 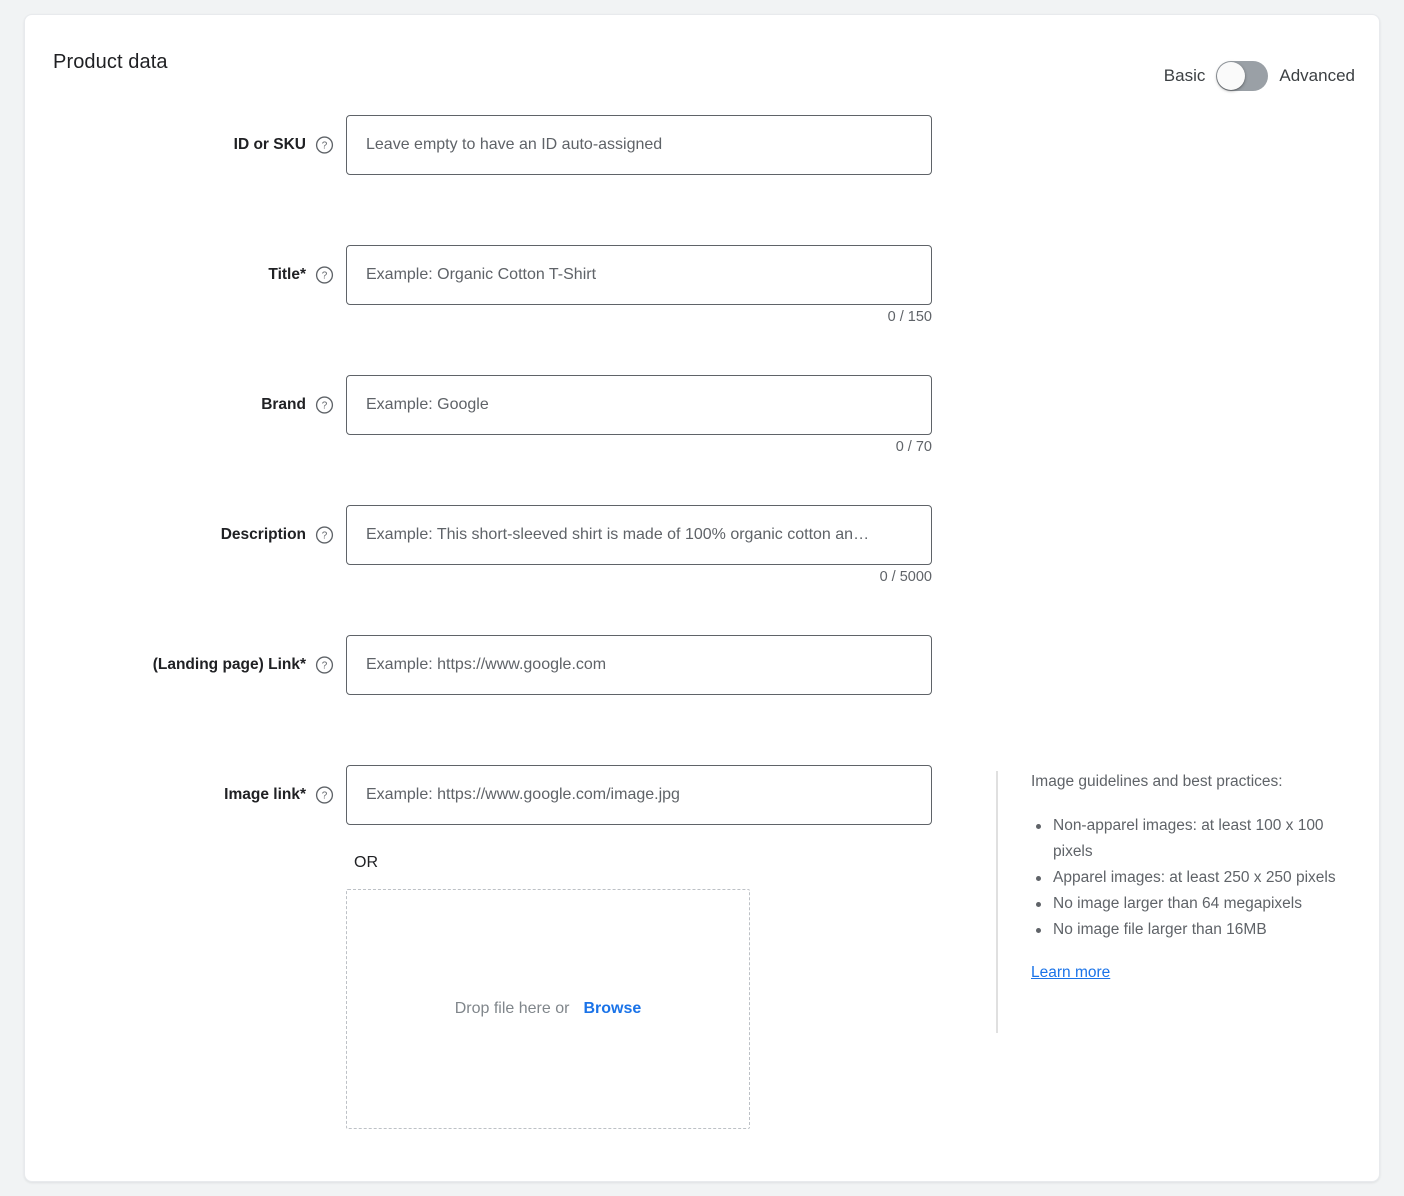 I want to click on label-id_or_sku: ID or SKU, so click(x=269, y=144).